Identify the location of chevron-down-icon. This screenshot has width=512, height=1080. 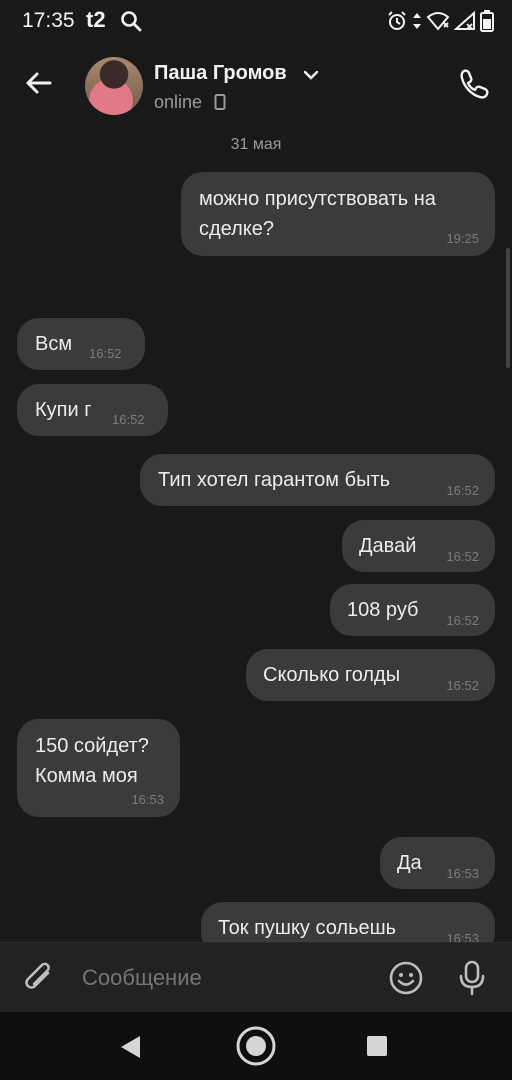
(311, 77).